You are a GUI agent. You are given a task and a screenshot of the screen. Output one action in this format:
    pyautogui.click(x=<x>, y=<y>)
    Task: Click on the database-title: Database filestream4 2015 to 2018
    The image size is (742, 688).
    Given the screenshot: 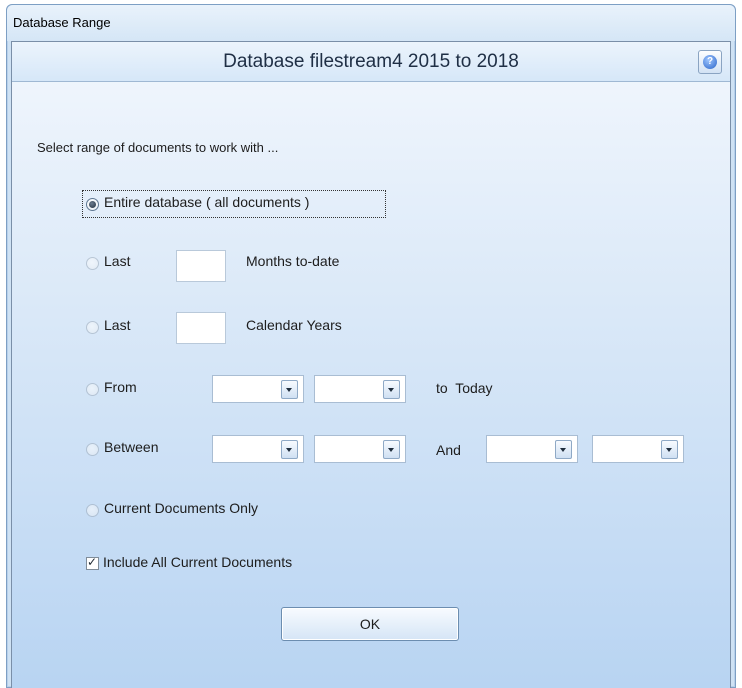 What is the action you would take?
    pyautogui.click(x=371, y=61)
    